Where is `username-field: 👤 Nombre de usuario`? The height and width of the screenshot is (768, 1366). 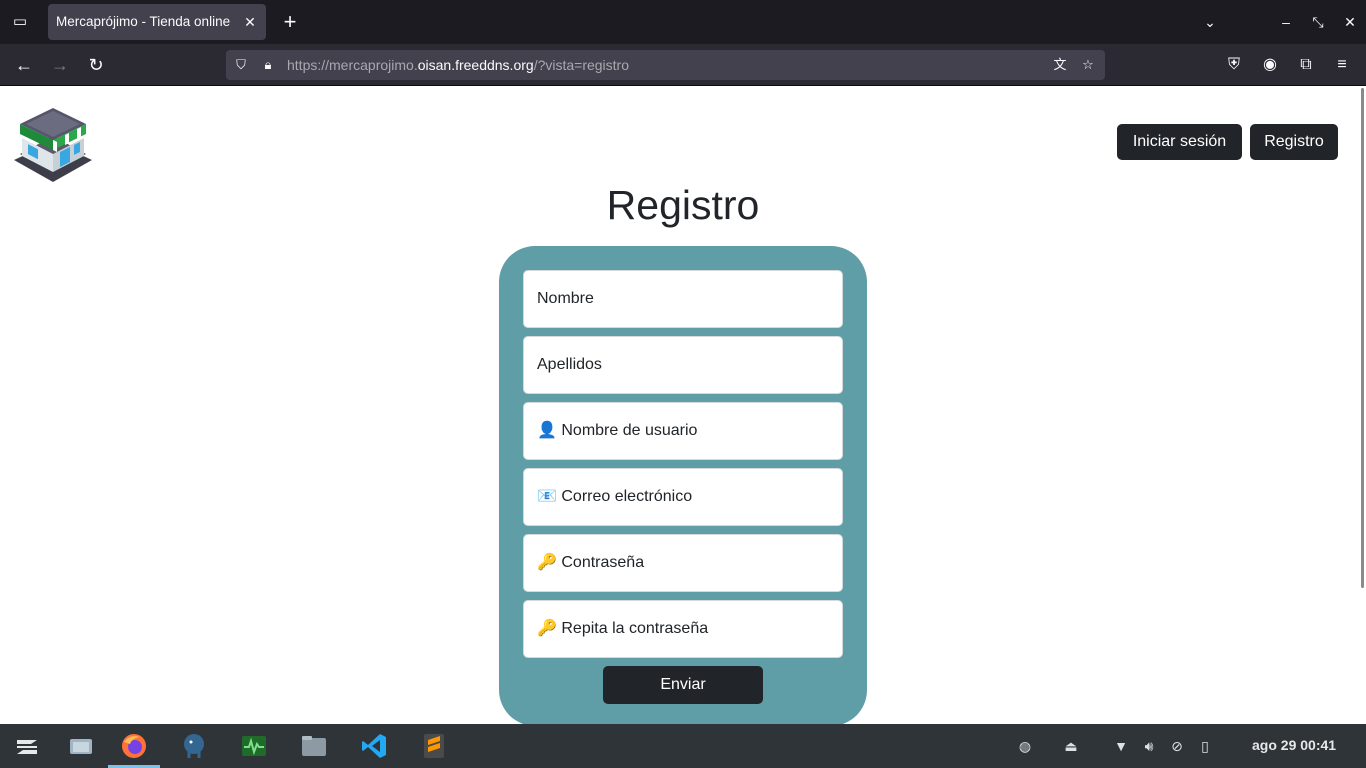 username-field: 👤 Nombre de usuario is located at coordinates (683, 431).